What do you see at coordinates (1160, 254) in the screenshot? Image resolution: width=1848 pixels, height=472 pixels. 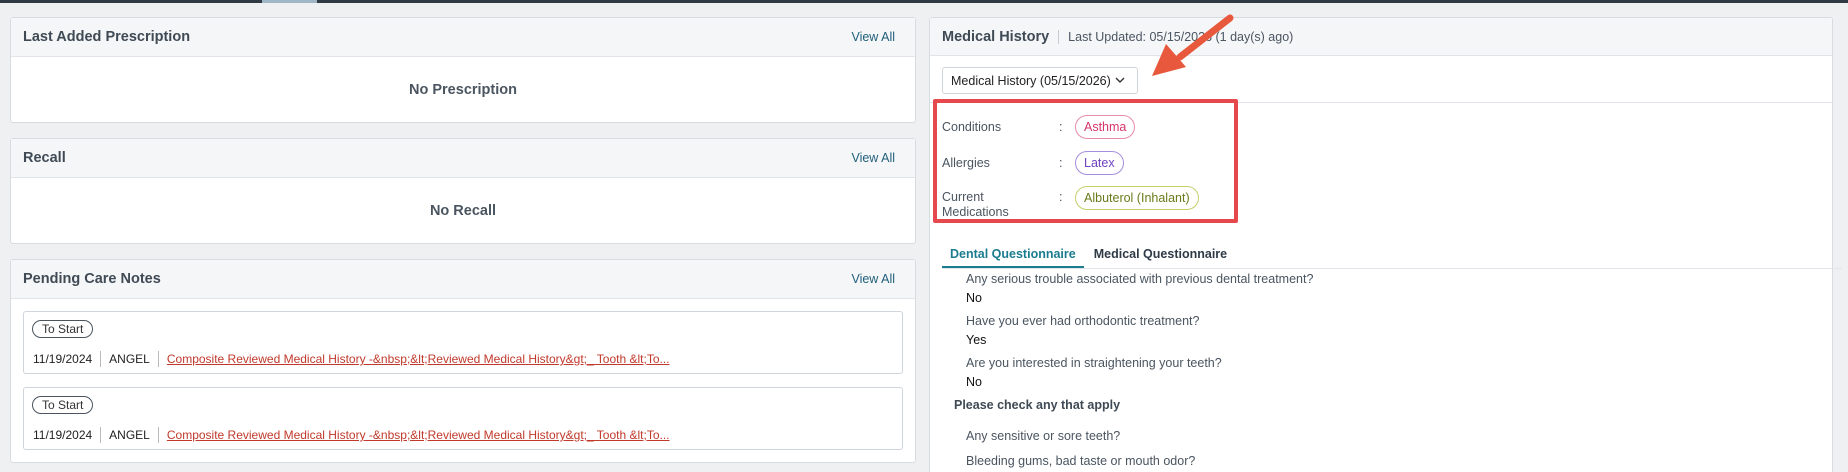 I see `tab-medical-questionnaire: Medical Questionnaire` at bounding box center [1160, 254].